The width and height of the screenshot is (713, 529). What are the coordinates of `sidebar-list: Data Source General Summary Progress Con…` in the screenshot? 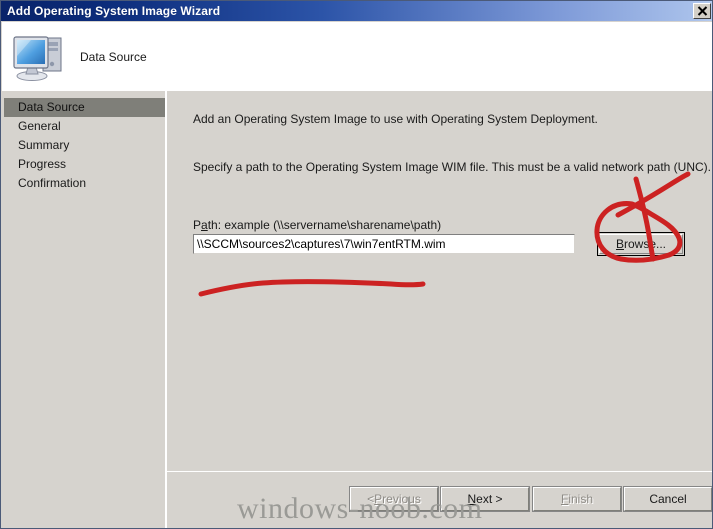 It's located at (84, 145).